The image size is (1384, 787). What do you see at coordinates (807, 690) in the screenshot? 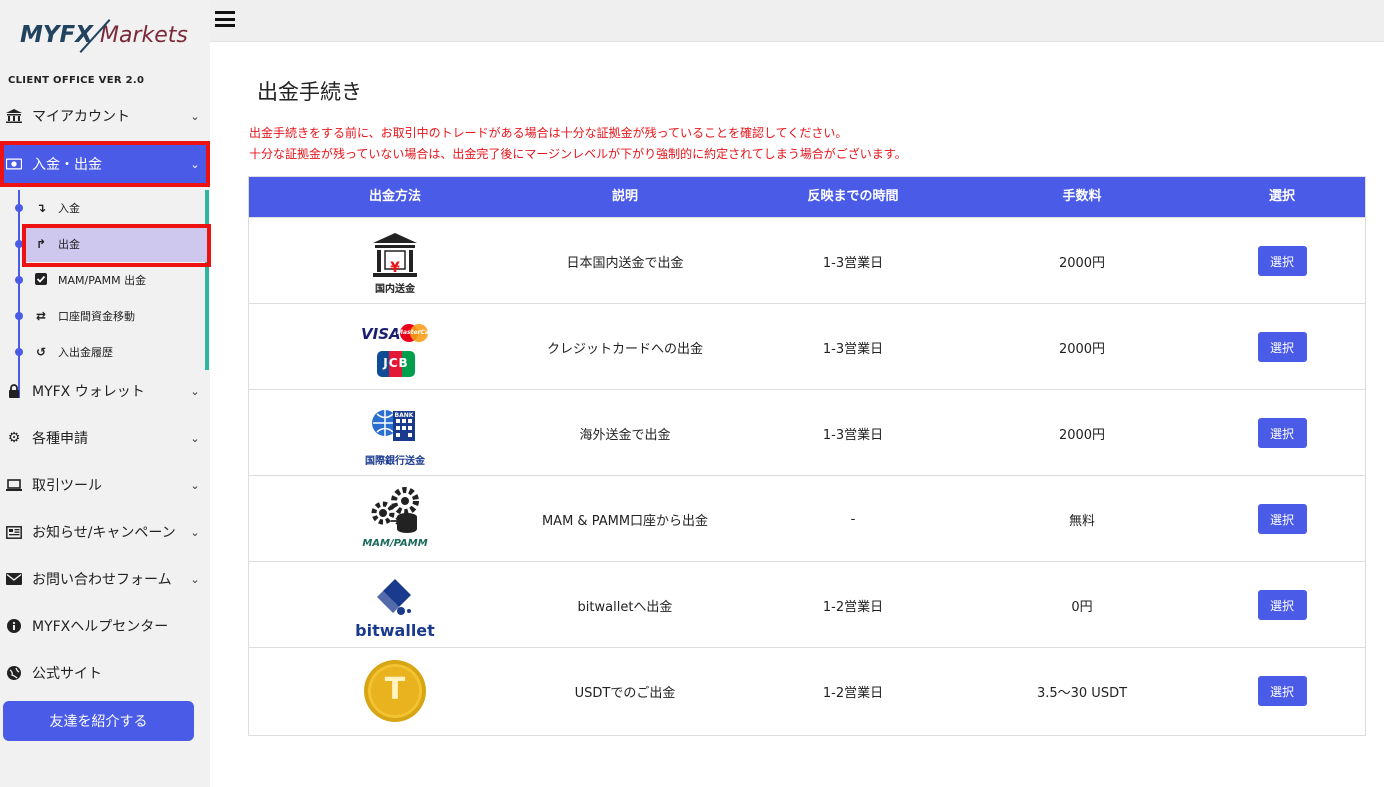
I see `table-row: T USDTでのご出金 1-2営業日 3.5～30 USDT 選択` at bounding box center [807, 690].